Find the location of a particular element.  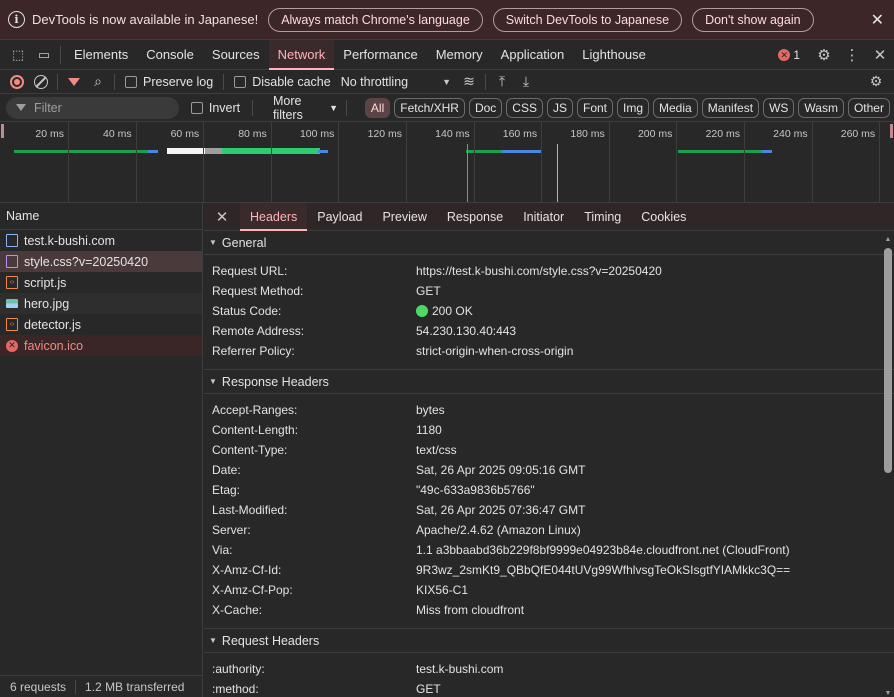

filter-input: Filter is located at coordinates (92, 107).